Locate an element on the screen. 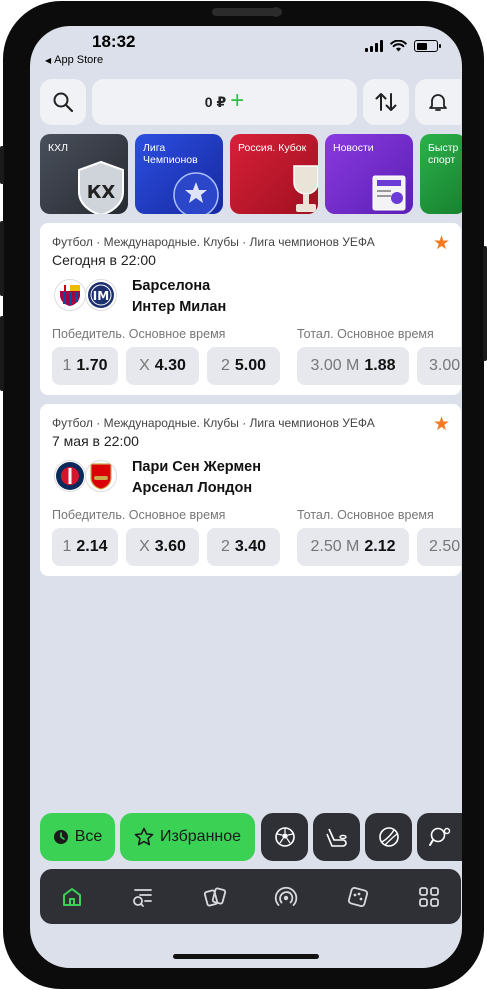  hockey-icon is located at coordinates (336, 837).